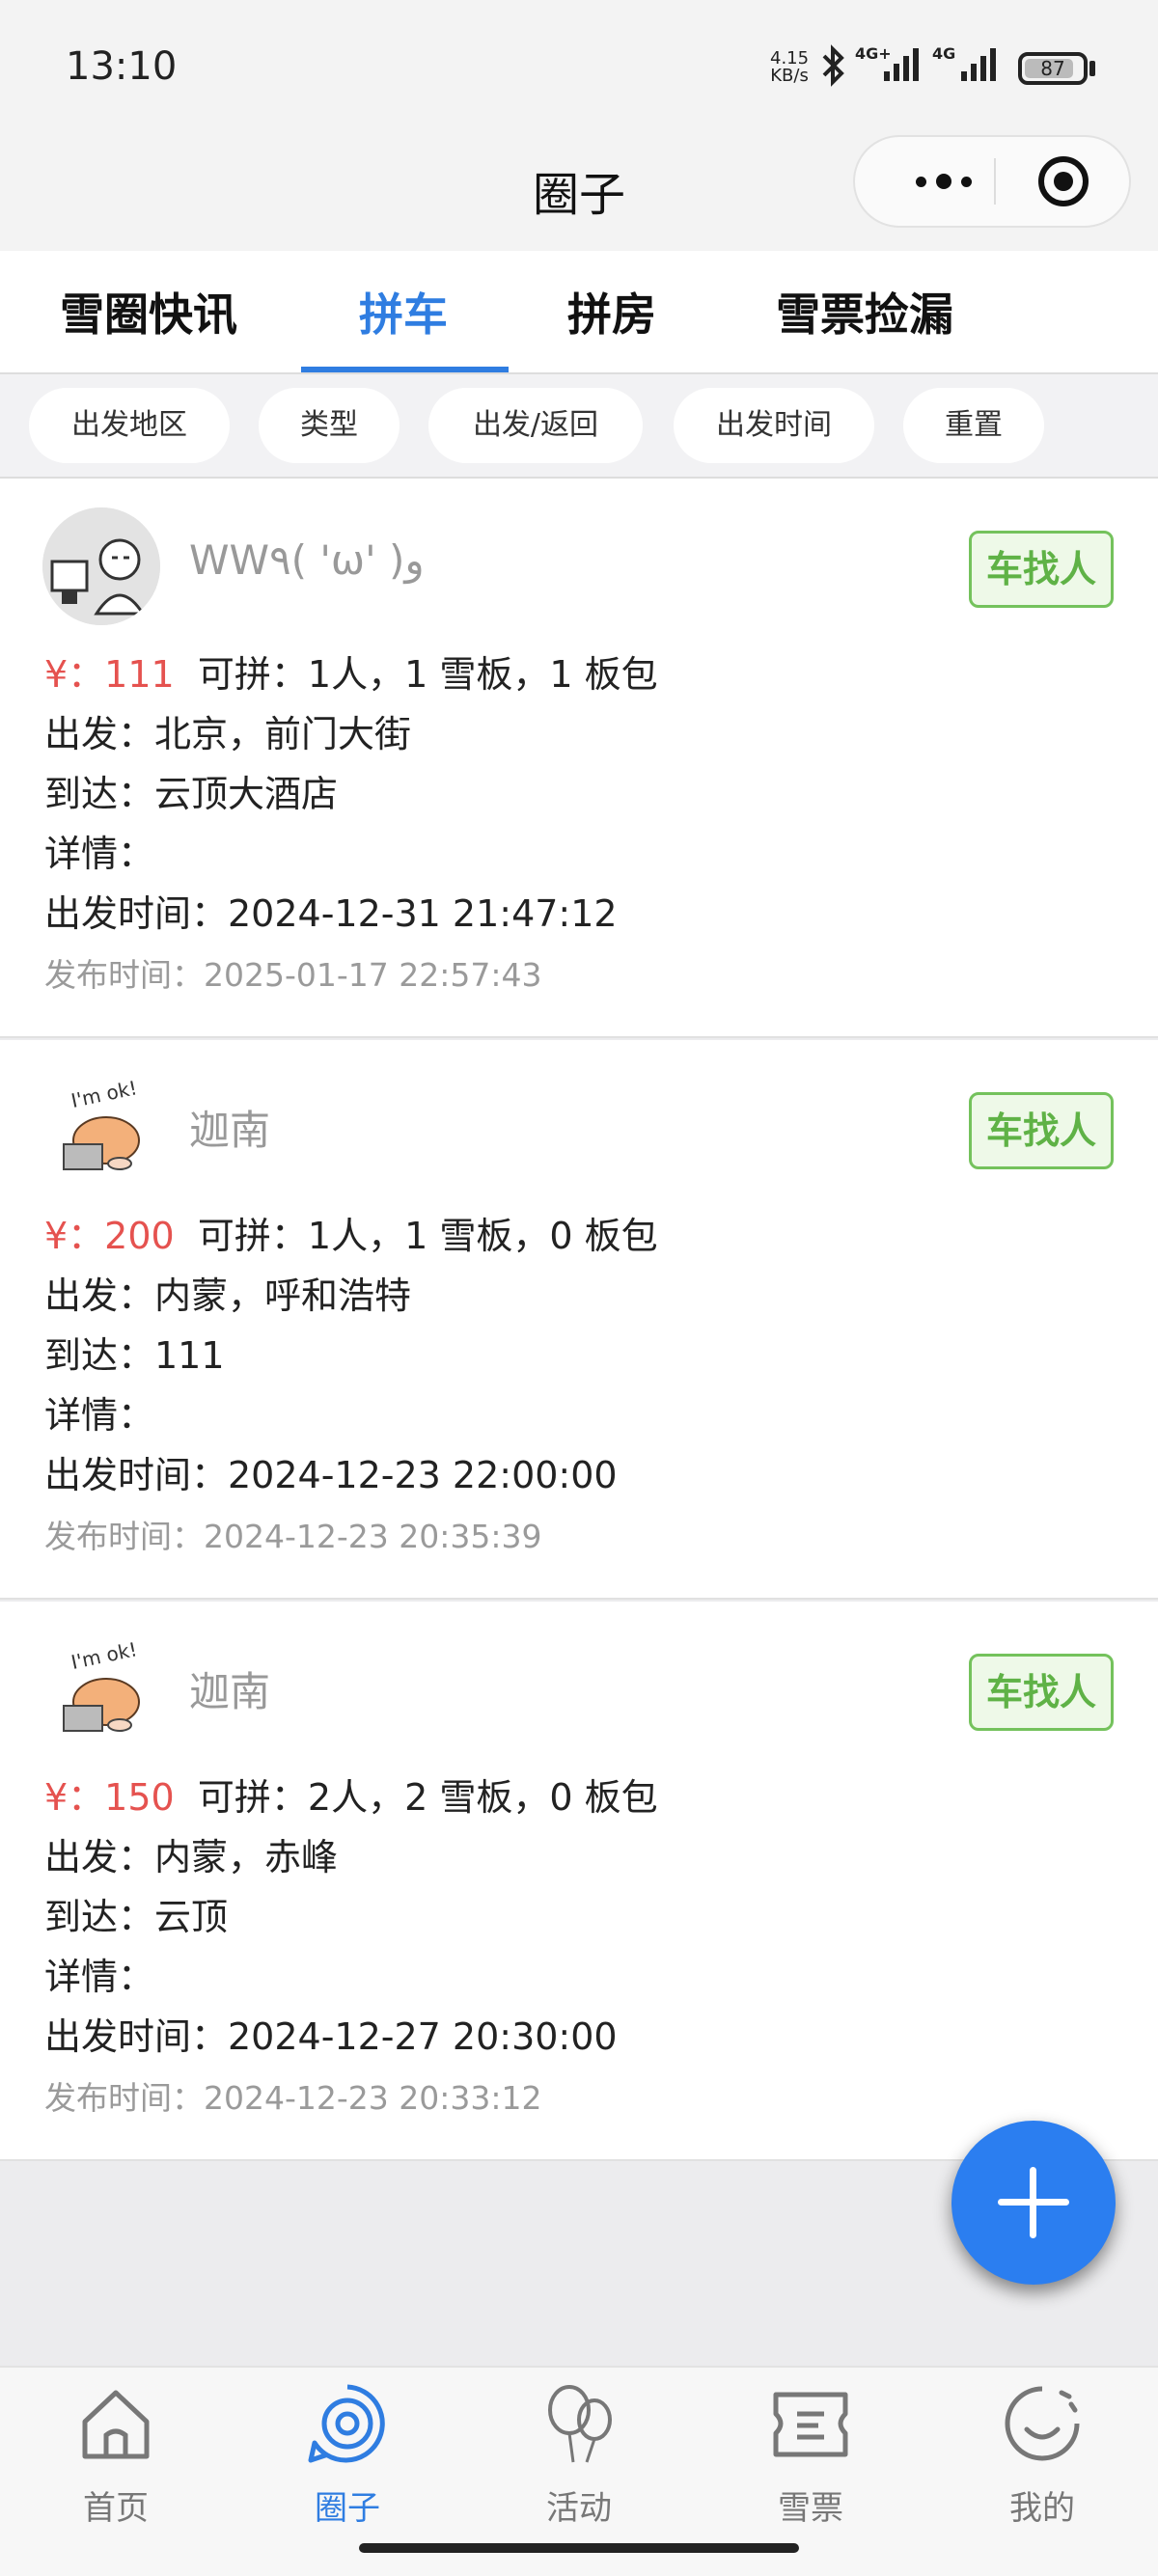  I want to click on tabbar-item-profile: 我的, so click(1042, 2456).